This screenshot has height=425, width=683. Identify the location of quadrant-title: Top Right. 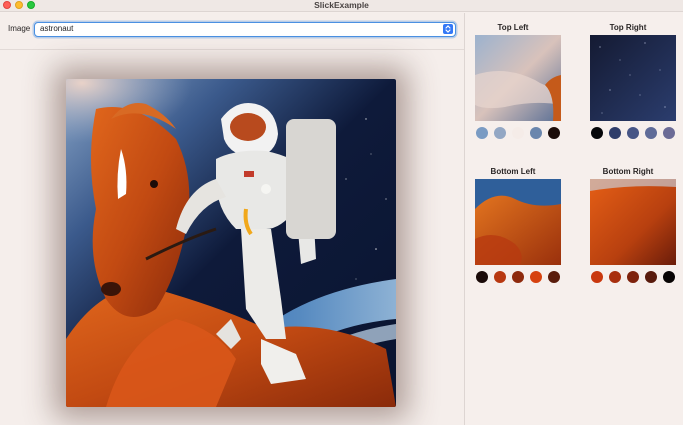
(628, 27).